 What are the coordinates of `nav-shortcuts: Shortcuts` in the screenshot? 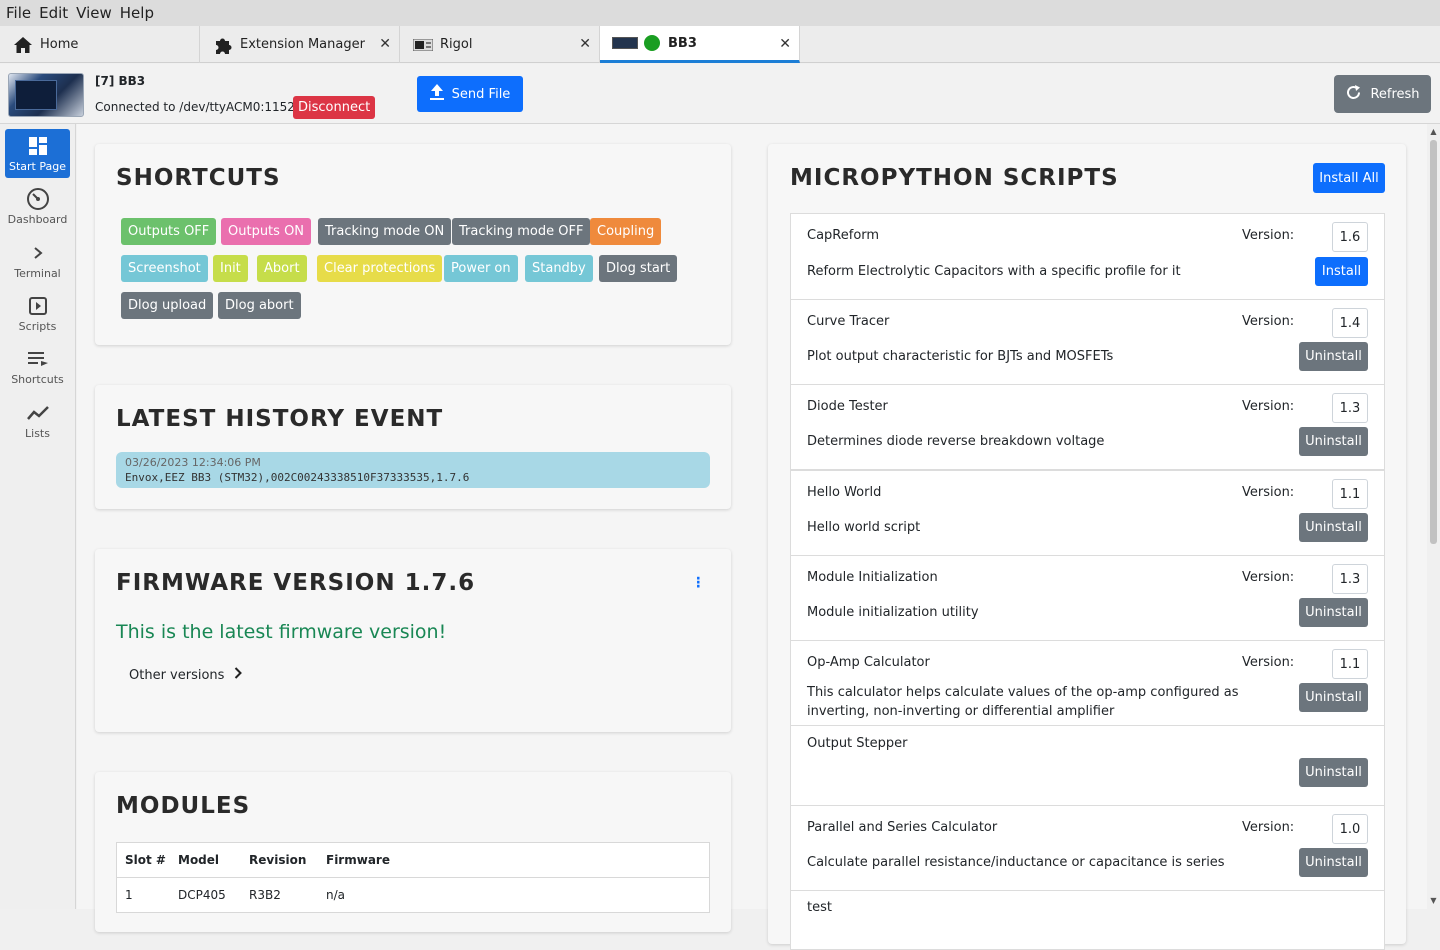 It's located at (37, 366).